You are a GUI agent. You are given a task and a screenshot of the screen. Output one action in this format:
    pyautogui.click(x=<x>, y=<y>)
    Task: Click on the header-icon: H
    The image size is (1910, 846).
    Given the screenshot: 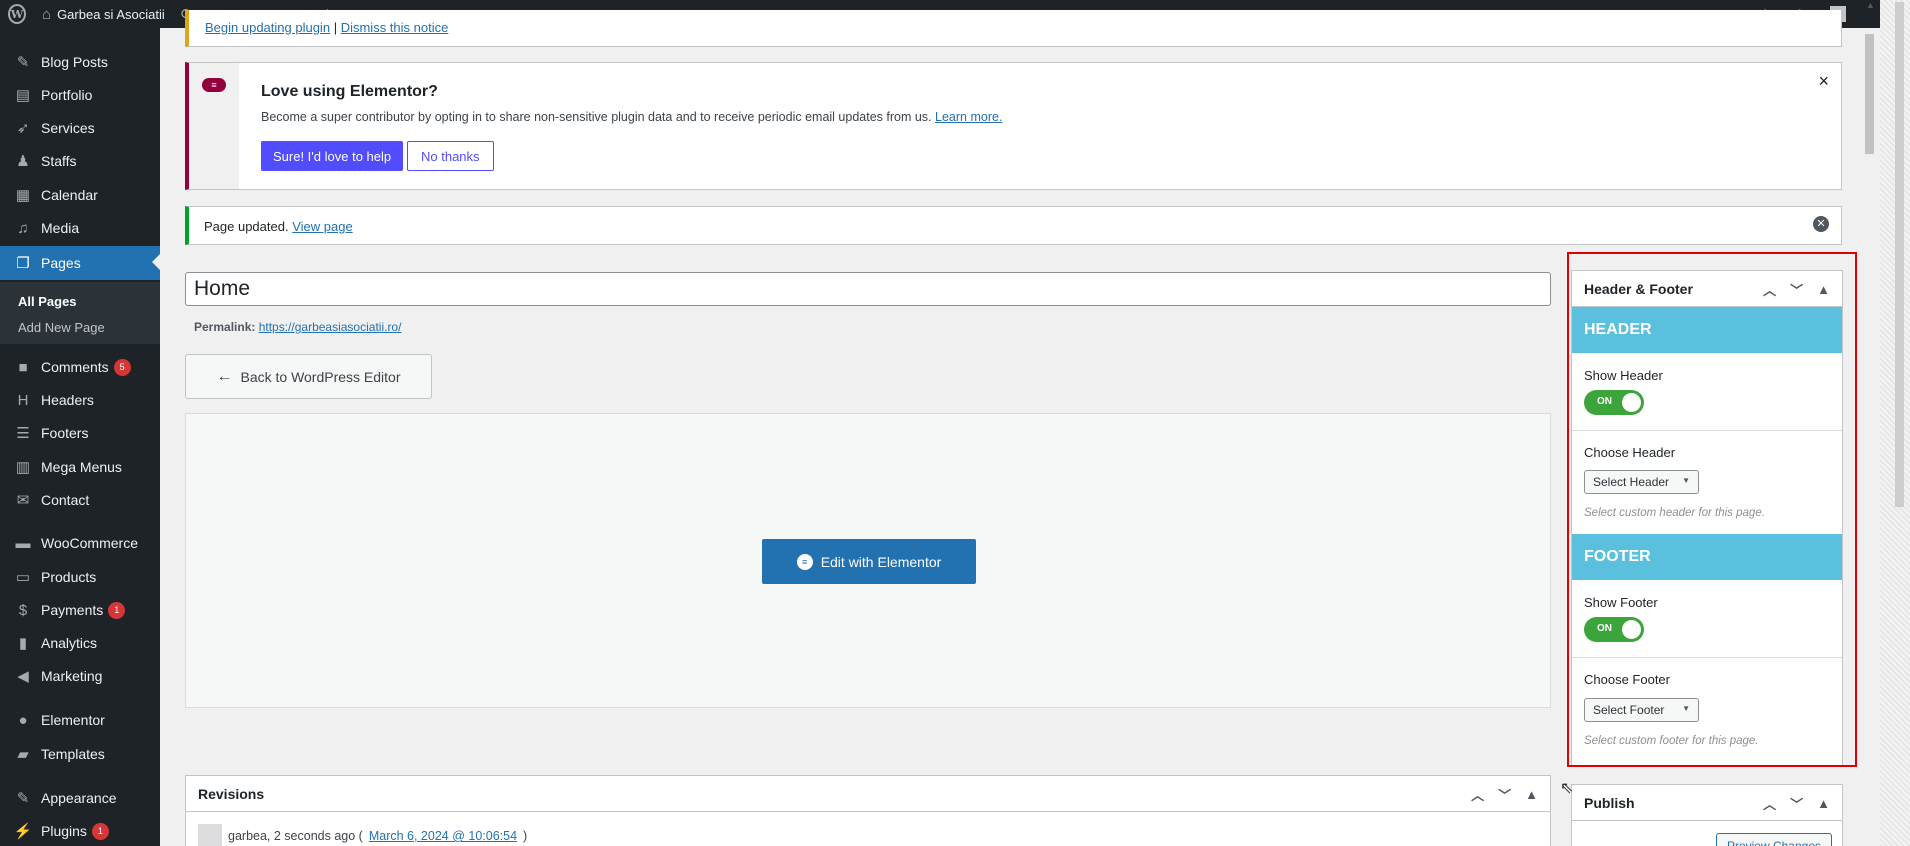 What is the action you would take?
    pyautogui.click(x=23, y=400)
    